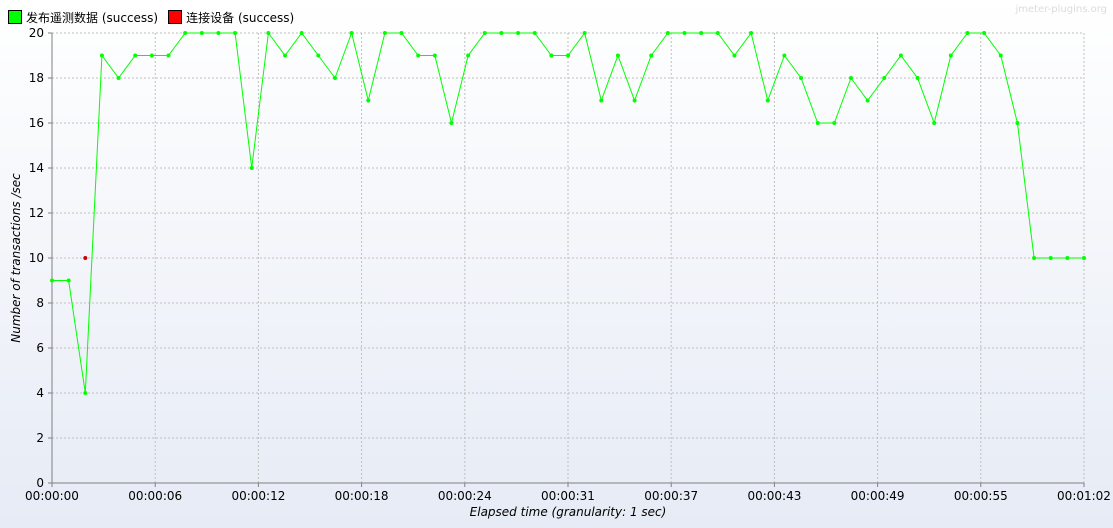 The image size is (1113, 528). What do you see at coordinates (36, 168) in the screenshot?
I see `y-tick-label: 14` at bounding box center [36, 168].